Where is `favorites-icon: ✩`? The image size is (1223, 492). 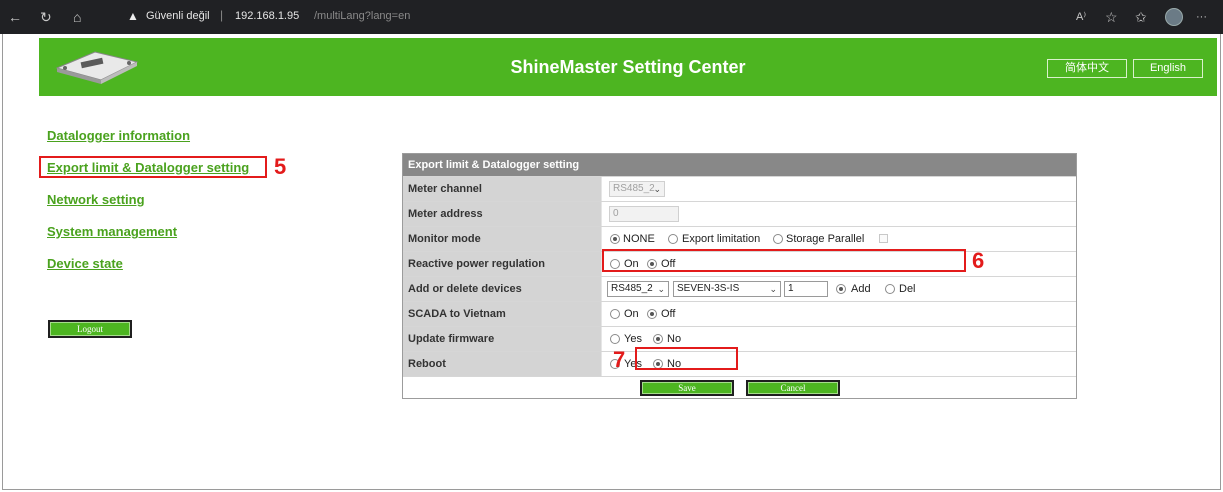
favorites-icon: ✩ is located at coordinates (1141, 17).